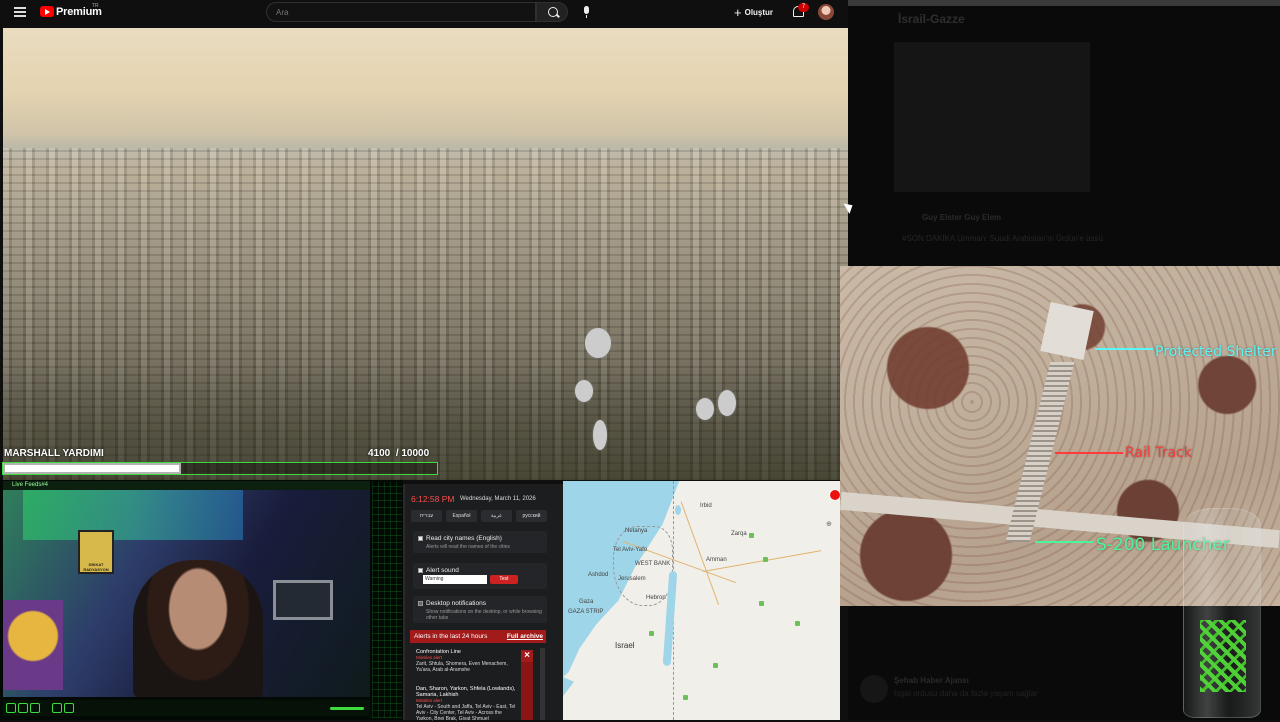  I want to click on donation-progress-bar, so click(220, 468).